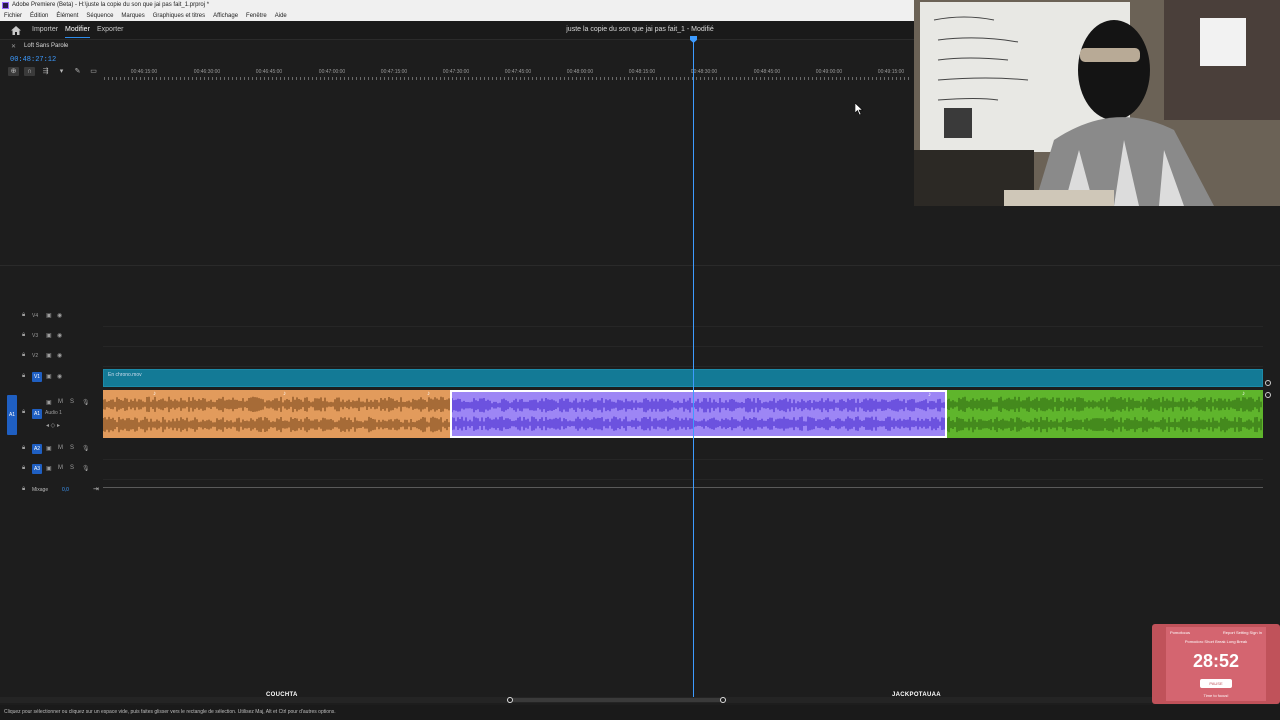  Describe the element at coordinates (580, 72) in the screenshot. I see `ruler-label: 00:48:00:00` at that location.